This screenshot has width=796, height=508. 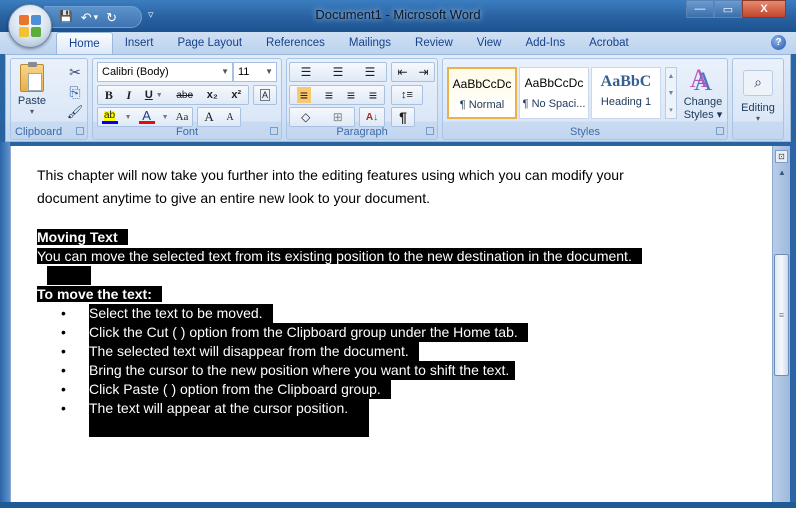 I want to click on paste-label: Paste, so click(x=32, y=101).